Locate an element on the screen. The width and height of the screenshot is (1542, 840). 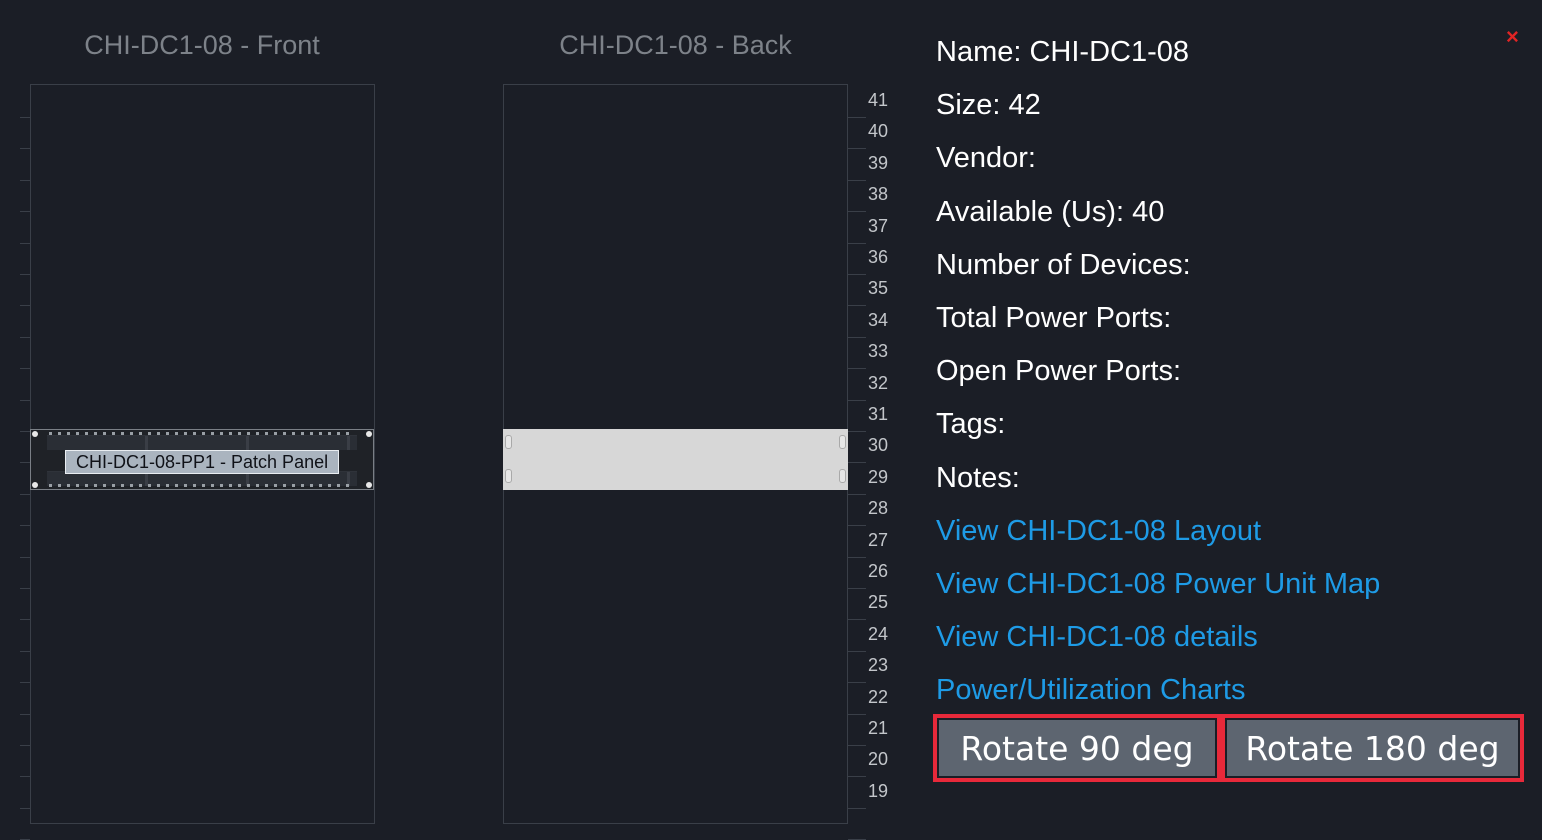
front-device-patch-panel: CHI-DC1-08-PP1 - Patch Panel is located at coordinates (202, 459).